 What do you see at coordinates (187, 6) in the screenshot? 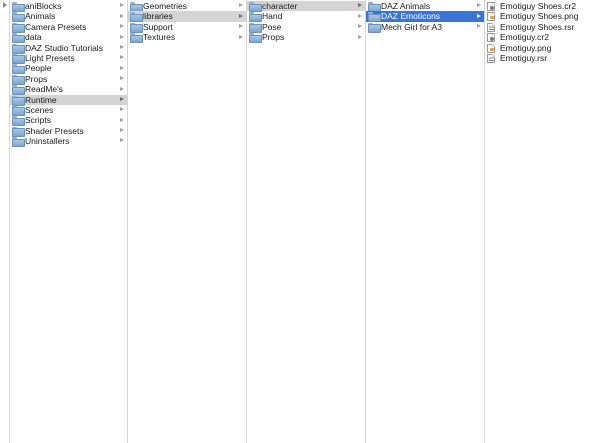
I see `folder-item-geometries: Geometries` at bounding box center [187, 6].